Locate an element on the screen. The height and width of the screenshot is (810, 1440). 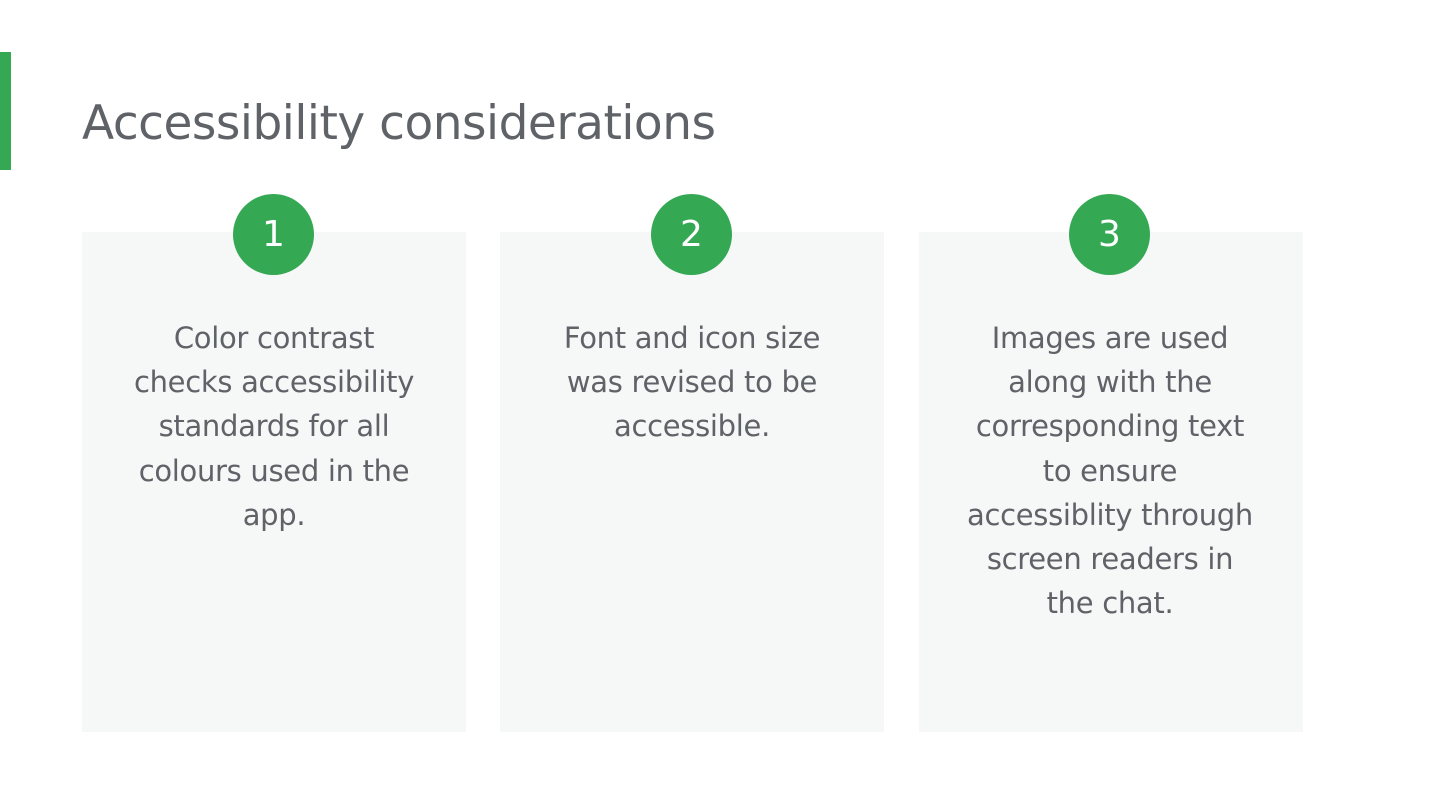
number-badge-3: 3 is located at coordinates (1109, 234).